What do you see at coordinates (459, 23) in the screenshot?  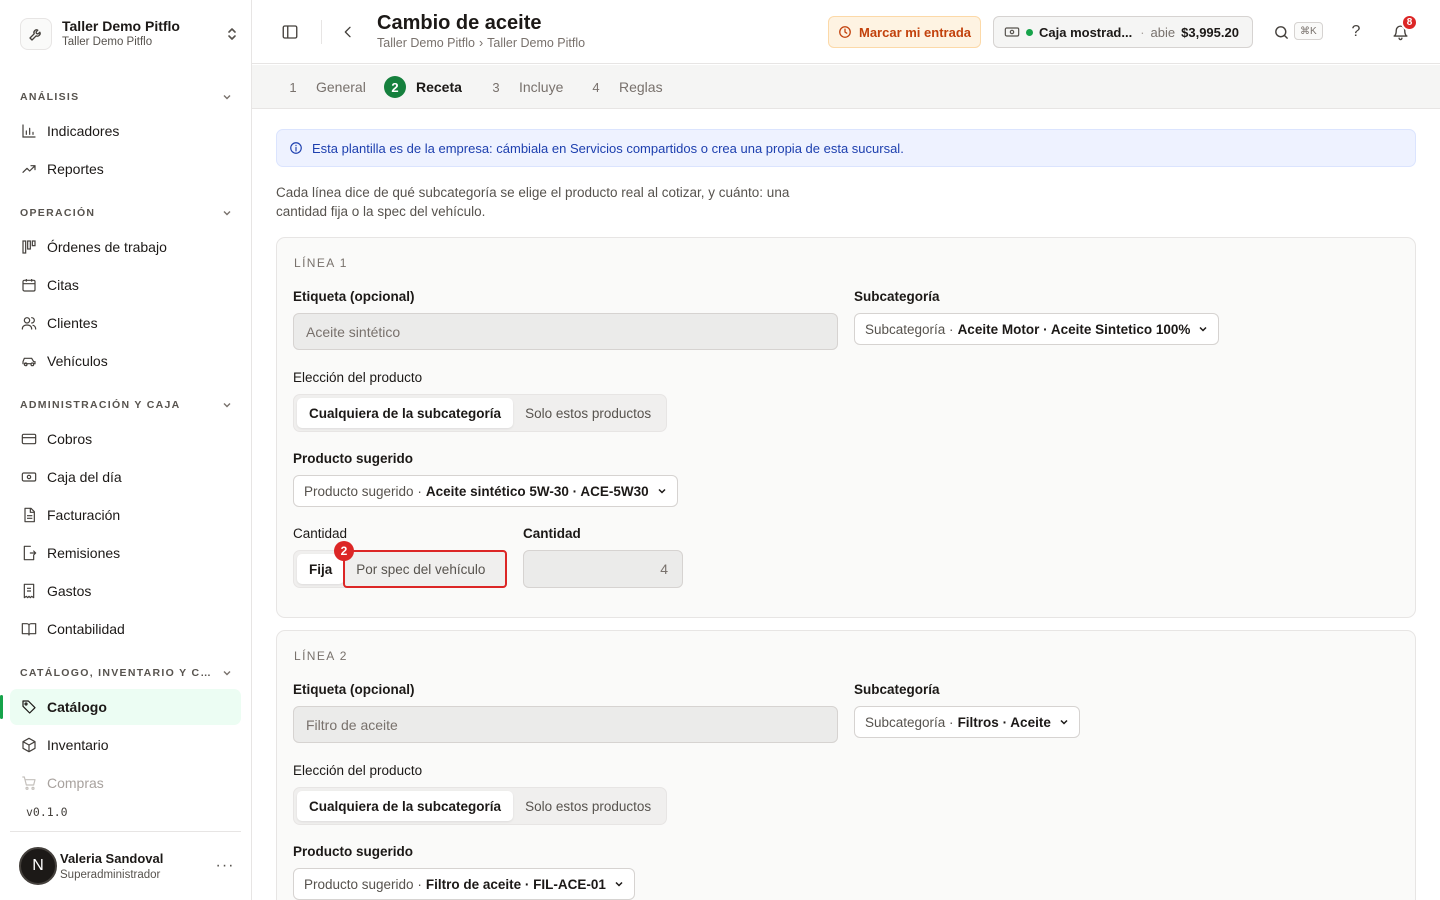 I see `page-title: Cambio de aceite` at bounding box center [459, 23].